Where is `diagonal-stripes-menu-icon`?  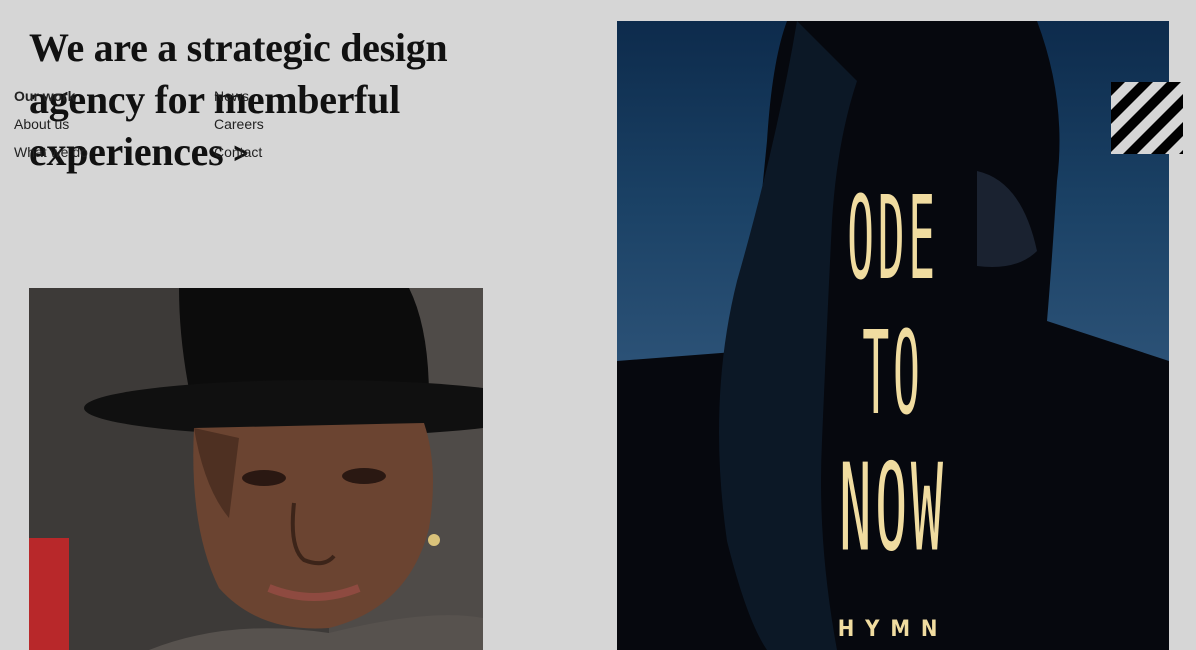 diagonal-stripes-menu-icon is located at coordinates (1147, 118).